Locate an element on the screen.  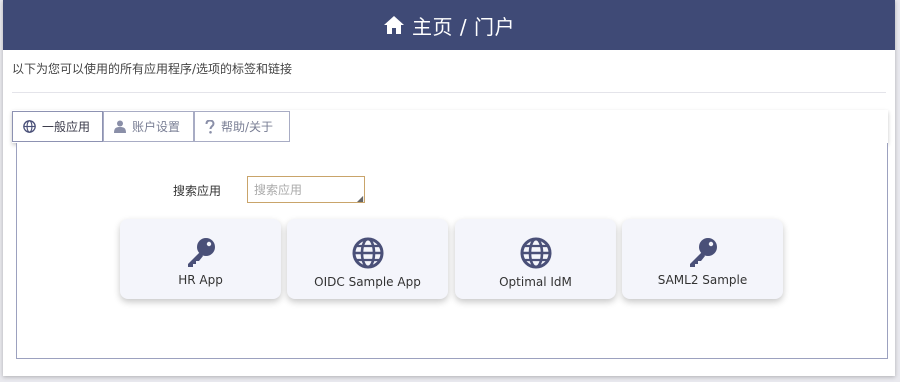
app-card-oidc-sample-app: OIDC Sample App is located at coordinates (367, 259).